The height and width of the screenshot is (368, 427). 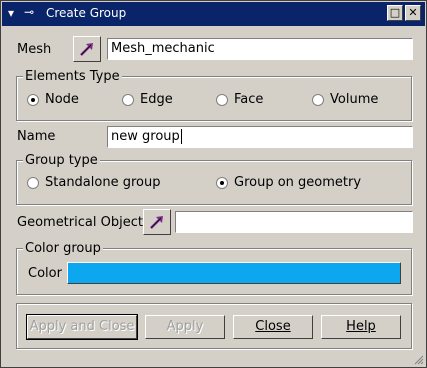 What do you see at coordinates (248, 99) in the screenshot?
I see `radio-face-label: Face` at bounding box center [248, 99].